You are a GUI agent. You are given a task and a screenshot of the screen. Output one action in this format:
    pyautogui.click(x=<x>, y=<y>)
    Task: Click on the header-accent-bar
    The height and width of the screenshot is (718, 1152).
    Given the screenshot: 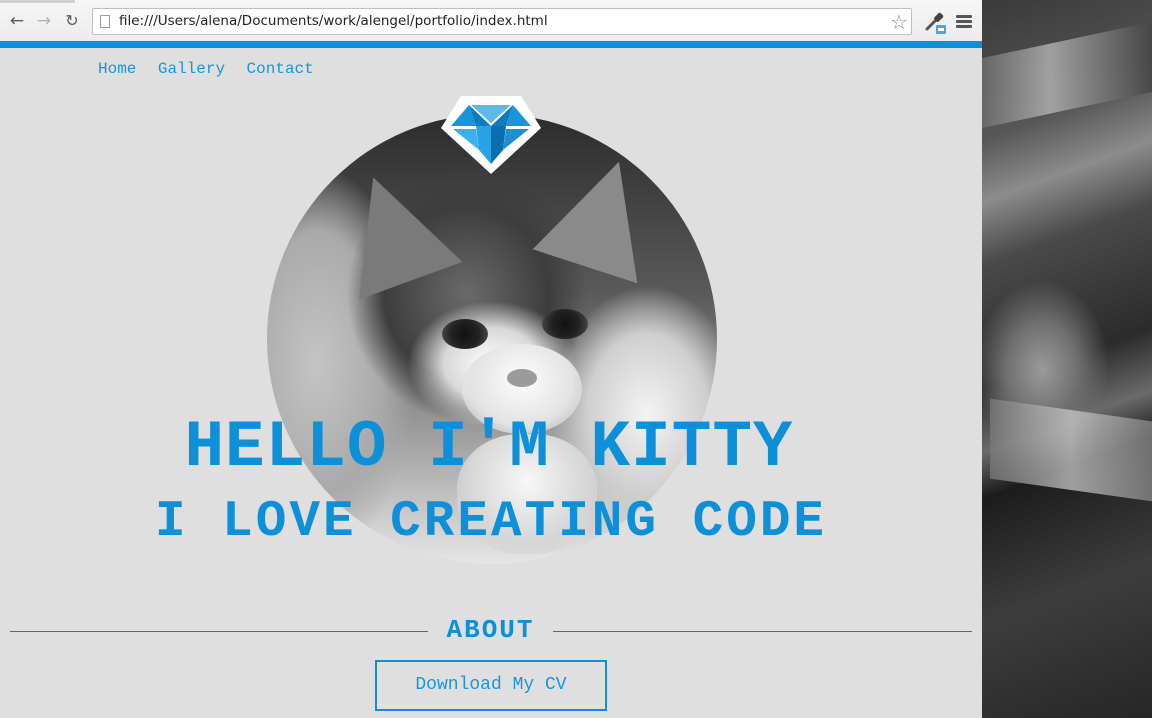 What is the action you would take?
    pyautogui.click(x=491, y=44)
    